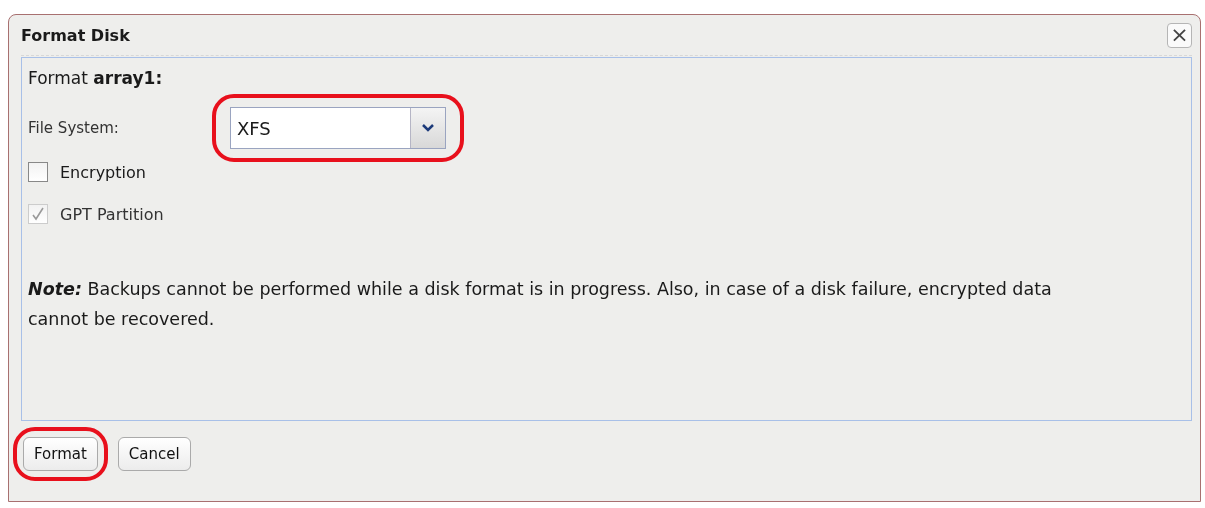 The height and width of the screenshot is (508, 1205). I want to click on close-button: ×, so click(1179, 35).